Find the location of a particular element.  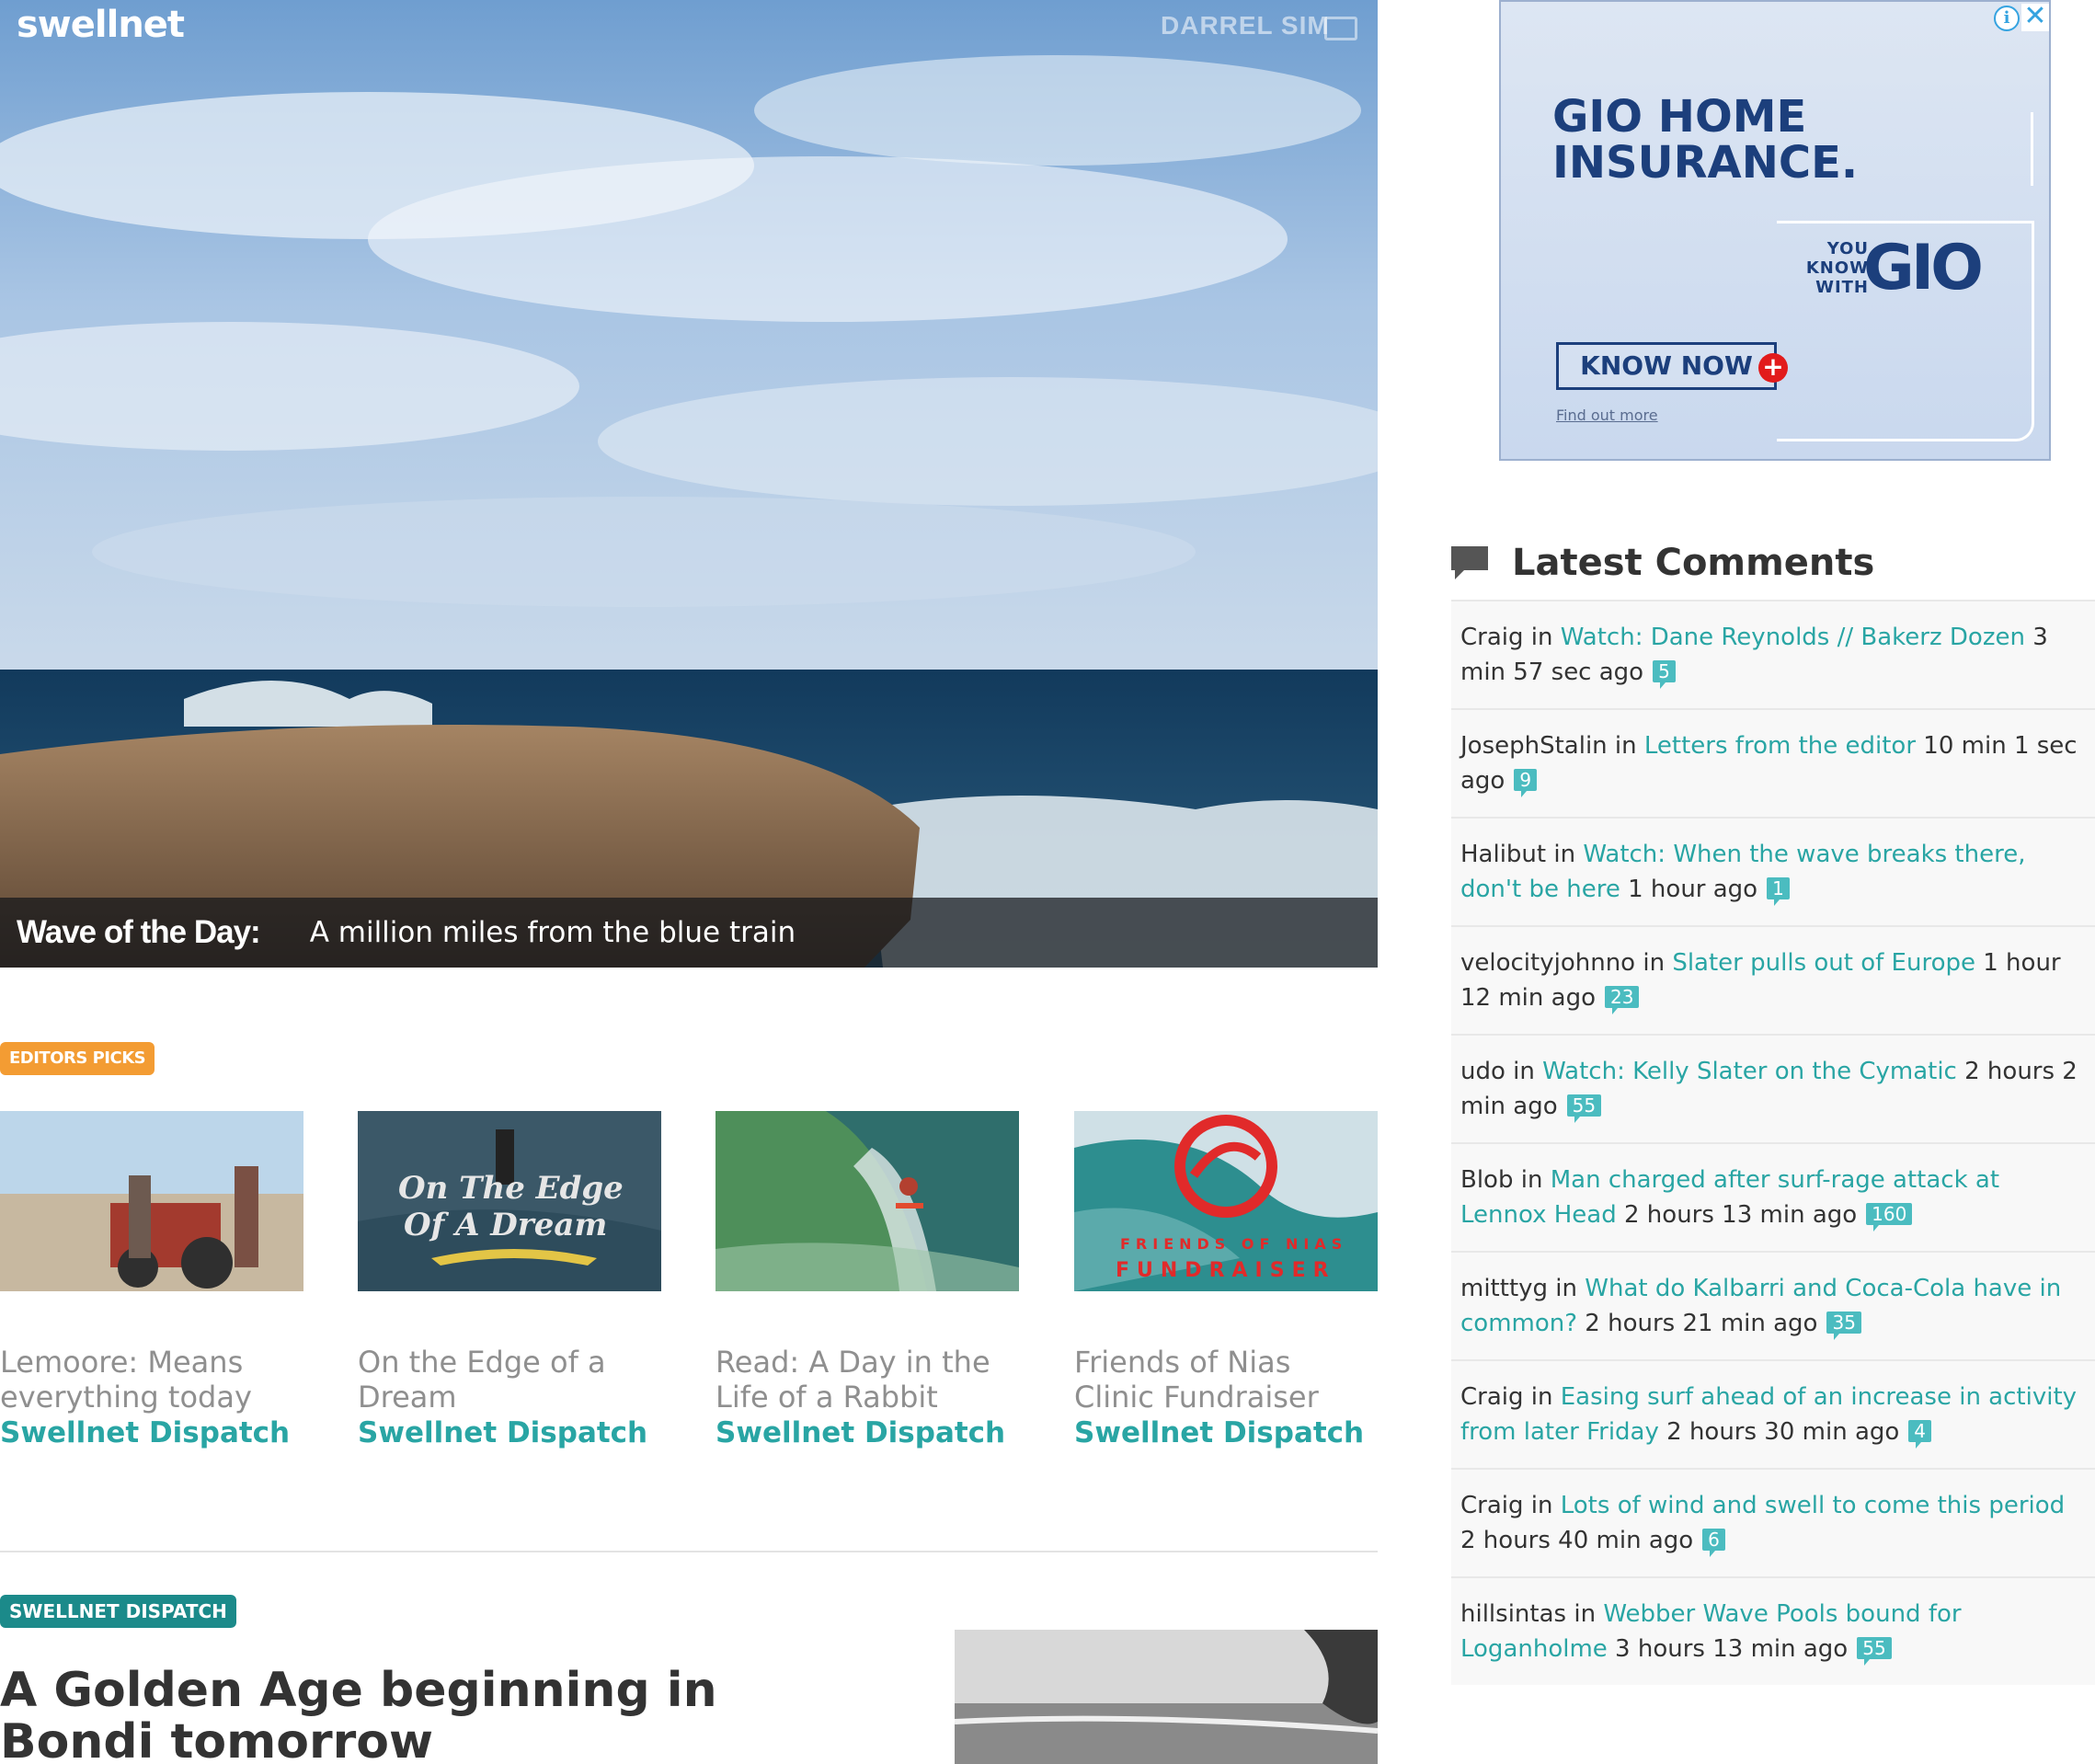

hero-title: A million miles from the blue train is located at coordinates (553, 932).